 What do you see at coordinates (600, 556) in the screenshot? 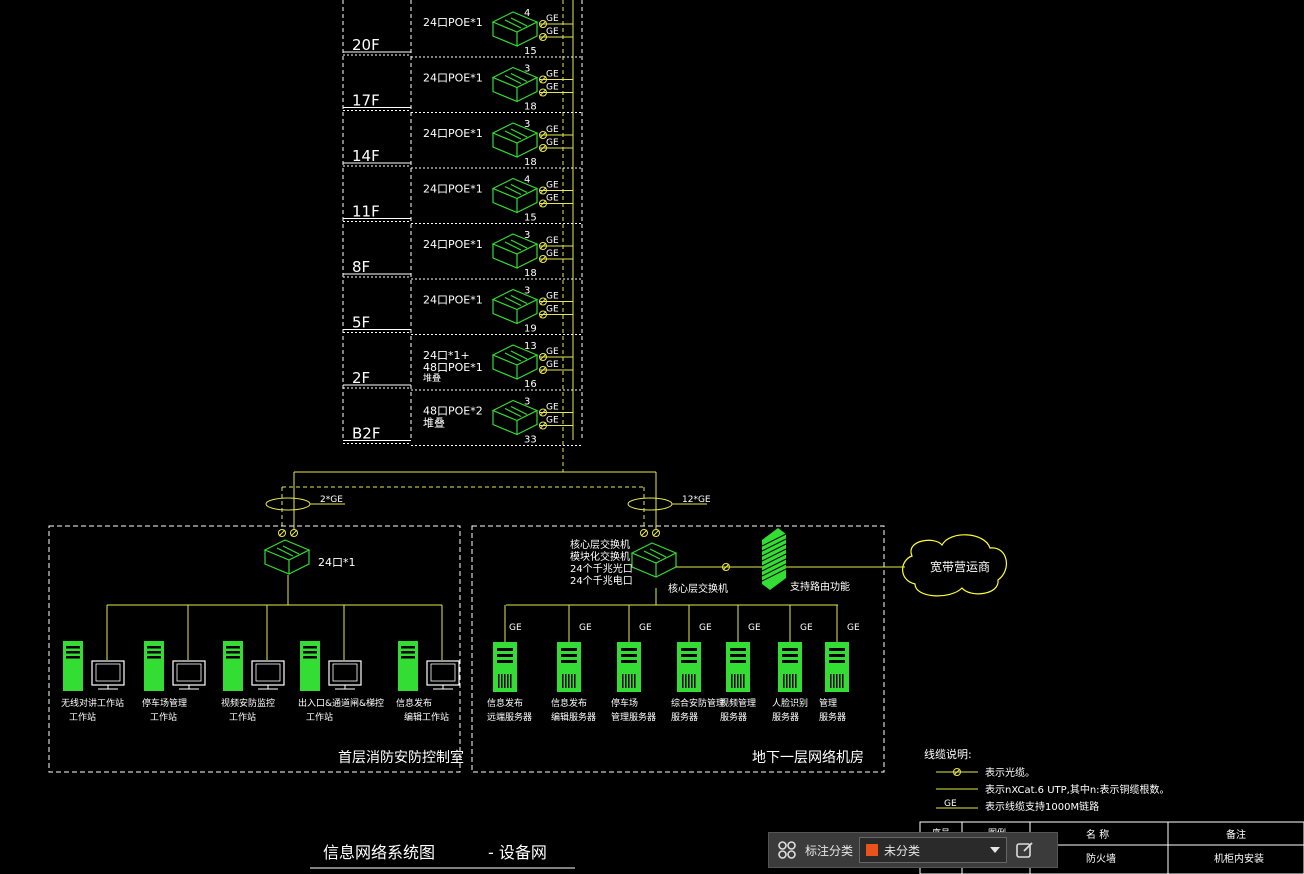
I see `core-desc: 模块化交换机` at bounding box center [600, 556].